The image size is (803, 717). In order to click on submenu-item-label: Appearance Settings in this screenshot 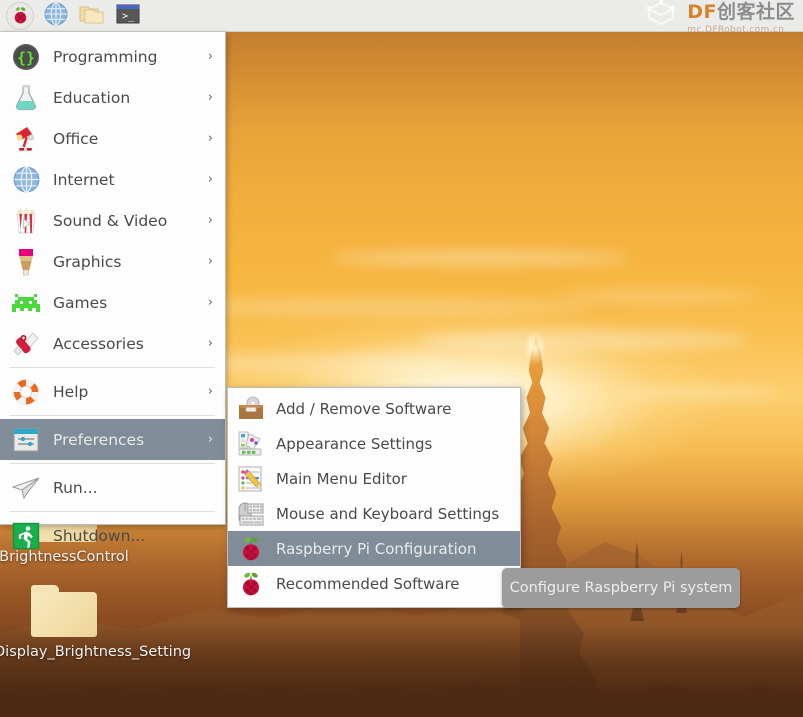, I will do `click(354, 443)`.